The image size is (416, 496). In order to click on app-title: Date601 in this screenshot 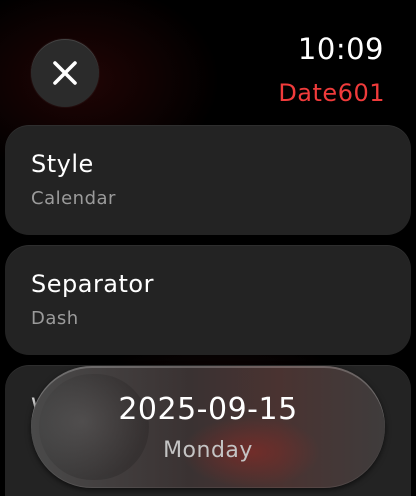, I will do `click(331, 93)`.